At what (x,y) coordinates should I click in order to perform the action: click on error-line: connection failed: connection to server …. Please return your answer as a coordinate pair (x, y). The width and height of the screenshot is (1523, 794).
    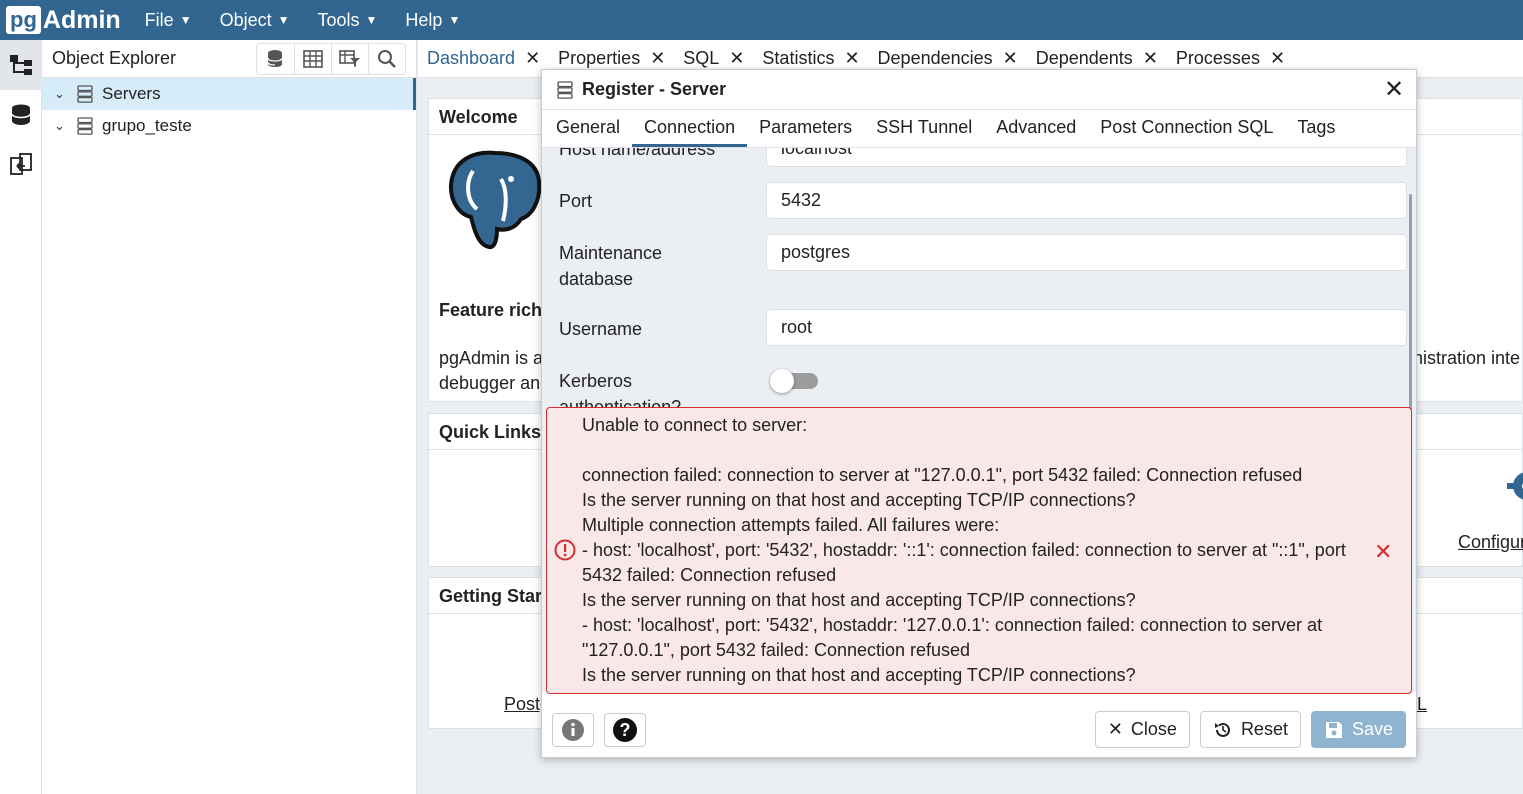
    Looking at the image, I should click on (942, 475).